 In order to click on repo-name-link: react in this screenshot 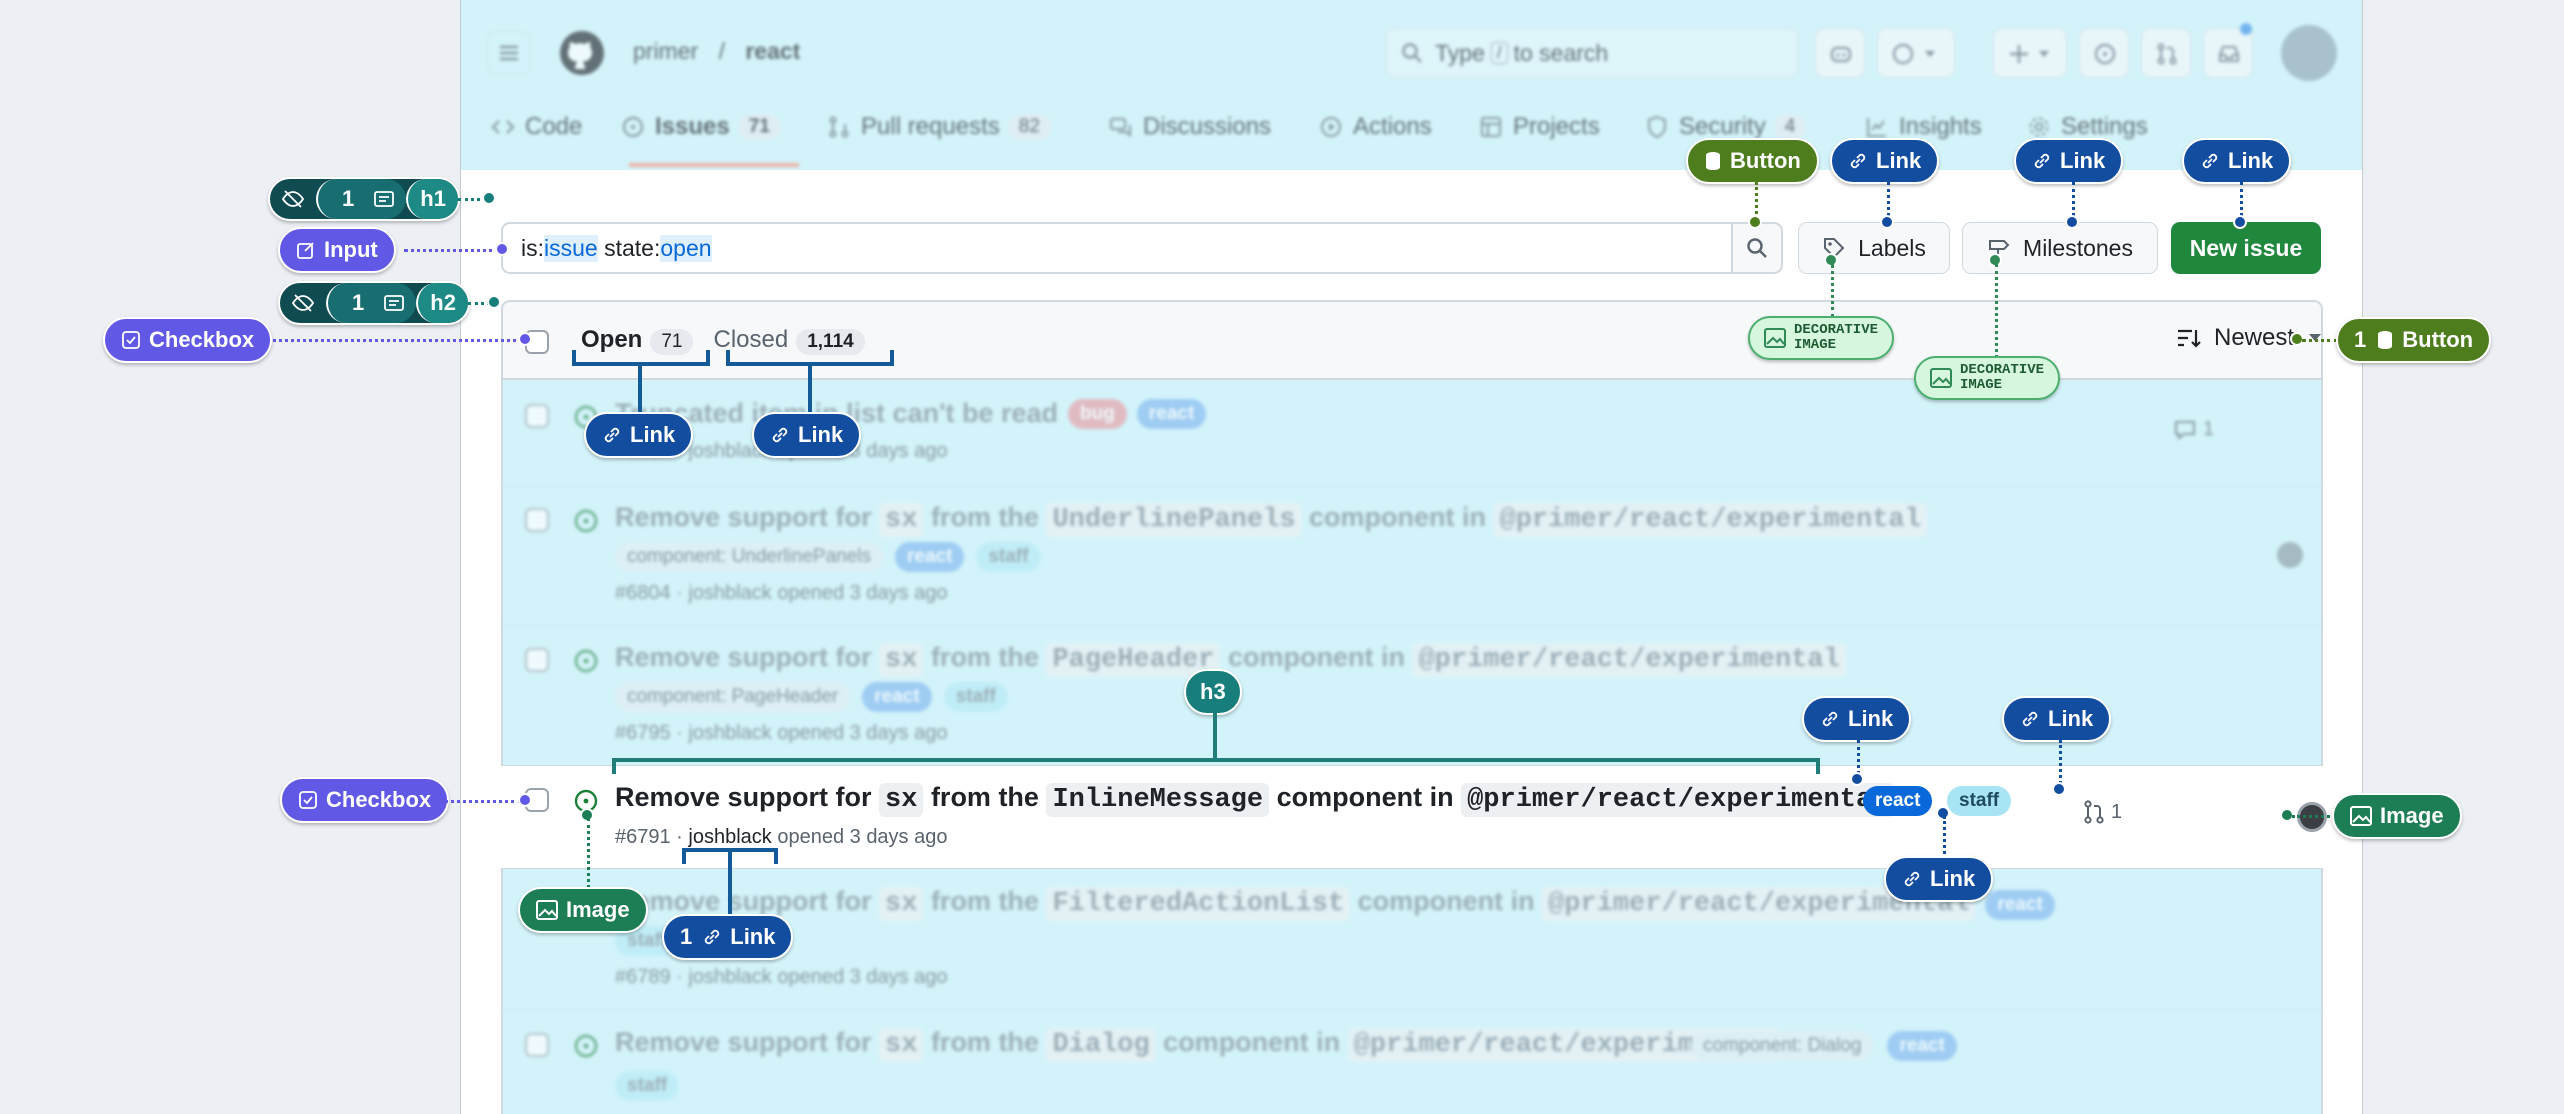, I will do `click(772, 51)`.